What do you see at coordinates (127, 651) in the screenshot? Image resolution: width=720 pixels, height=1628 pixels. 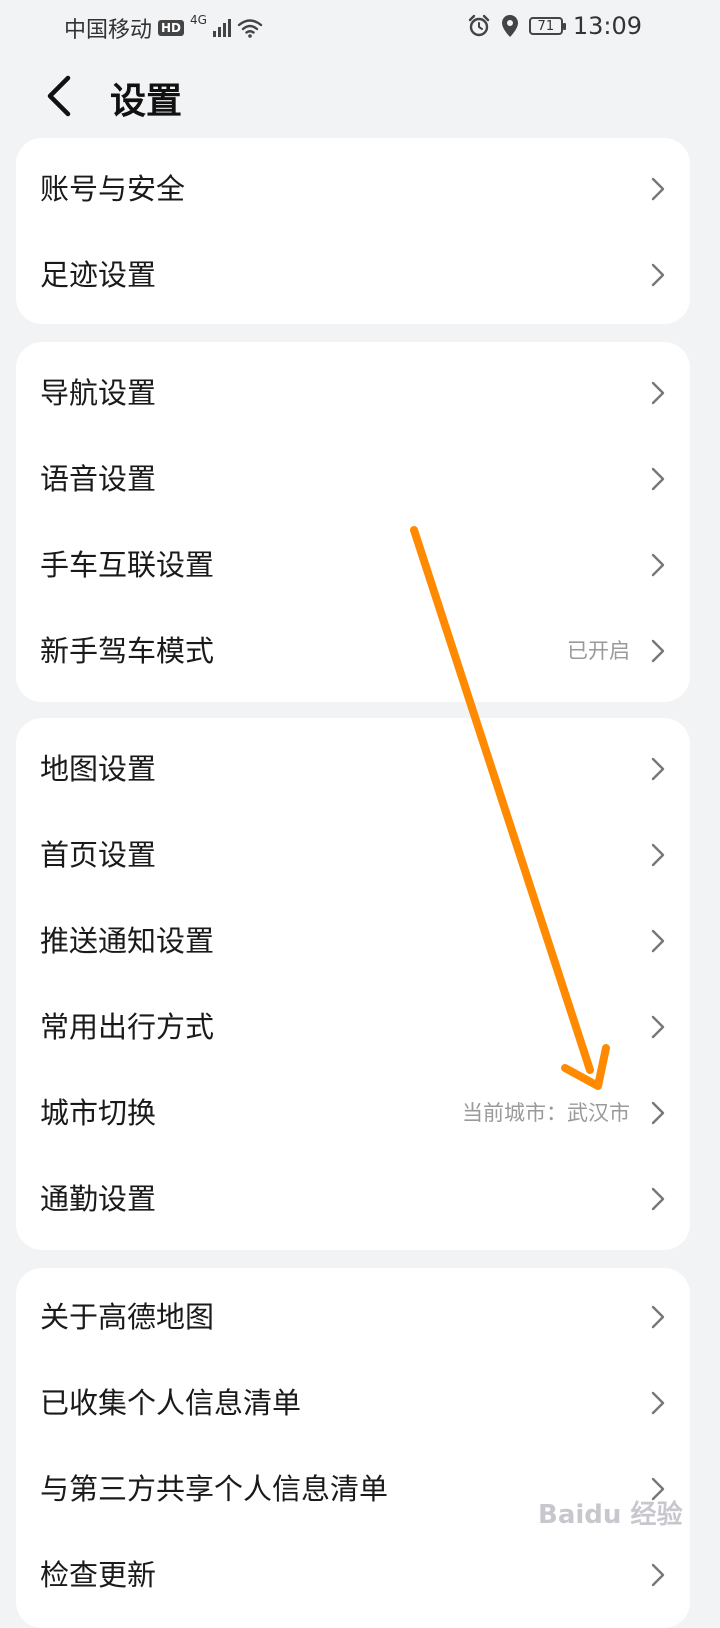 I see `settings-item-label: 新手驾车模式` at bounding box center [127, 651].